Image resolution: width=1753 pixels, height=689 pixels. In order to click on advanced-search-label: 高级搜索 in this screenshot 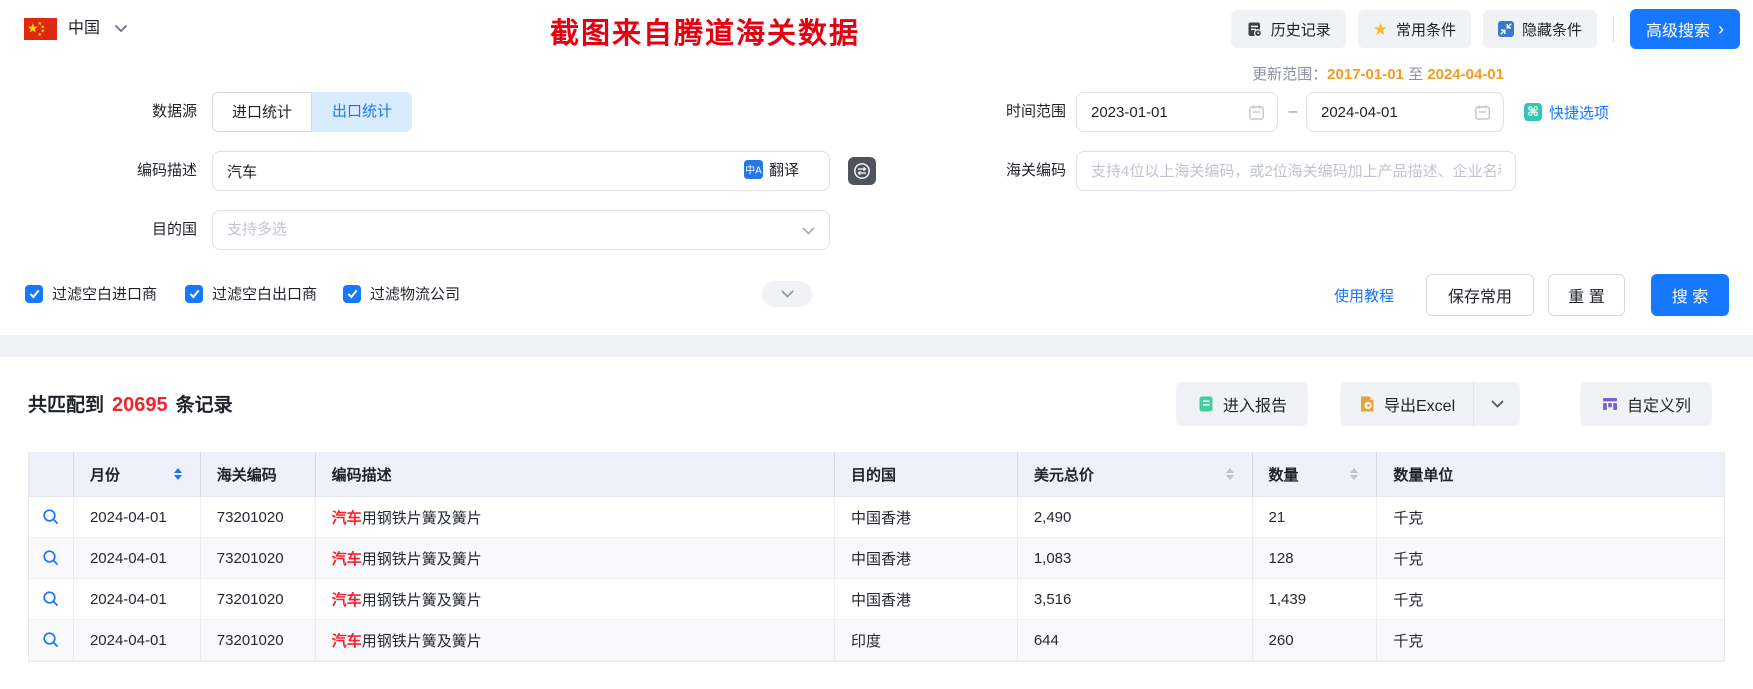, I will do `click(1677, 31)`.